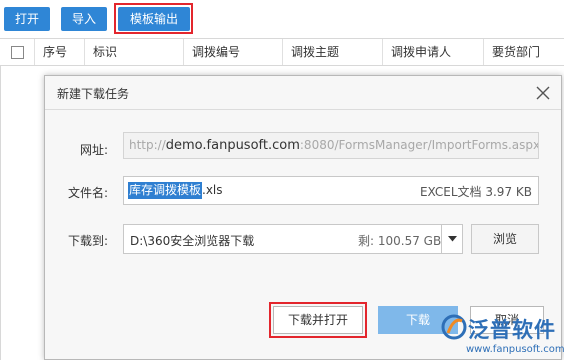 The image size is (564, 360). What do you see at coordinates (303, 109) in the screenshot?
I see `dialog-divider` at bounding box center [303, 109].